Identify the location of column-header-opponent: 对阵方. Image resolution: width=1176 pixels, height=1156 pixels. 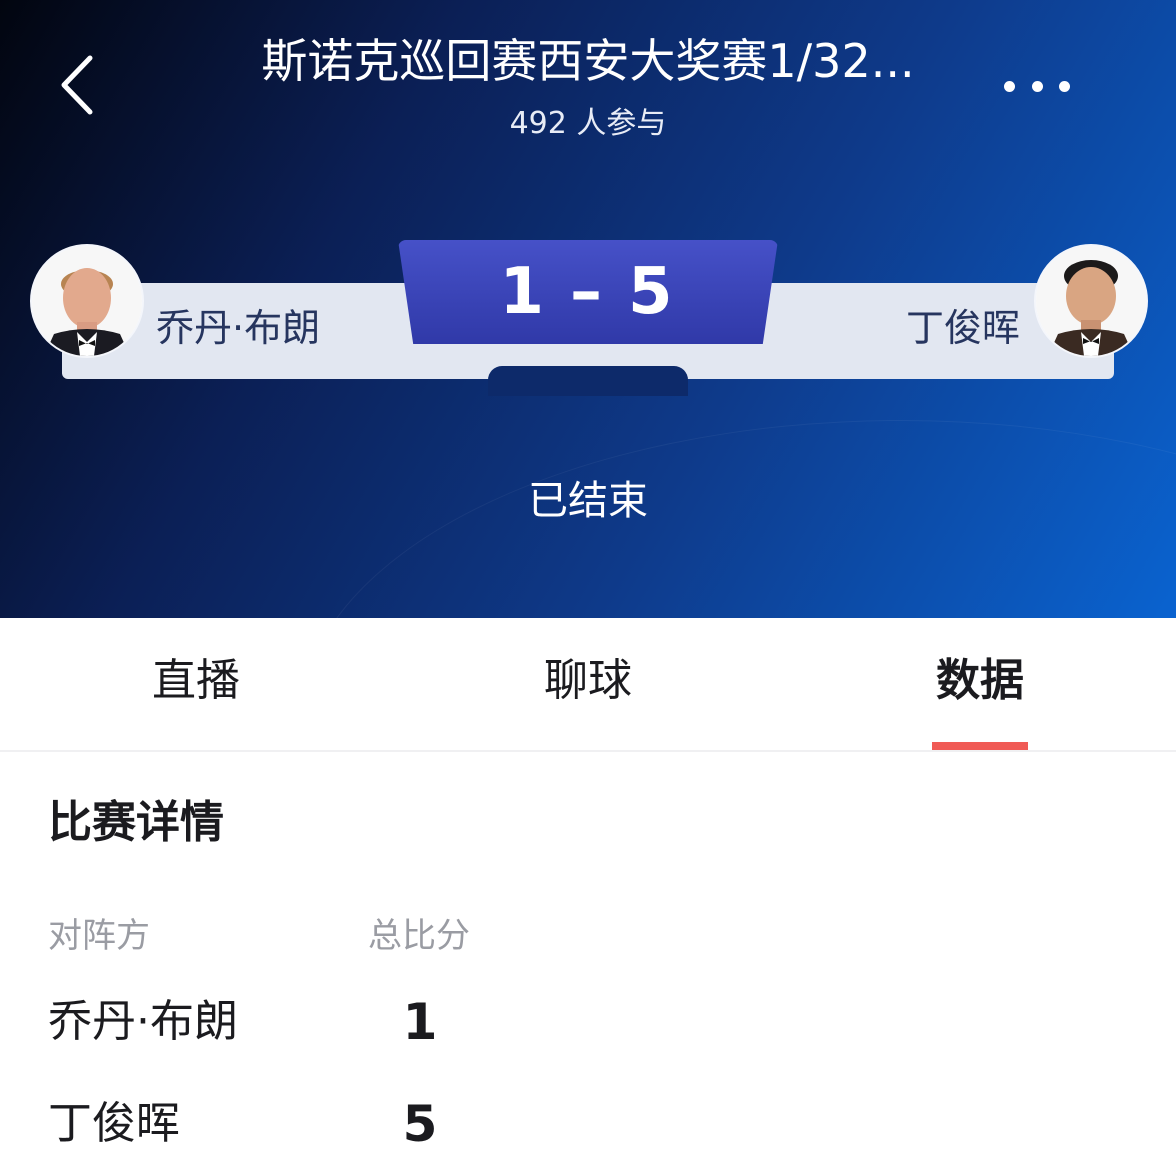
(99, 936).